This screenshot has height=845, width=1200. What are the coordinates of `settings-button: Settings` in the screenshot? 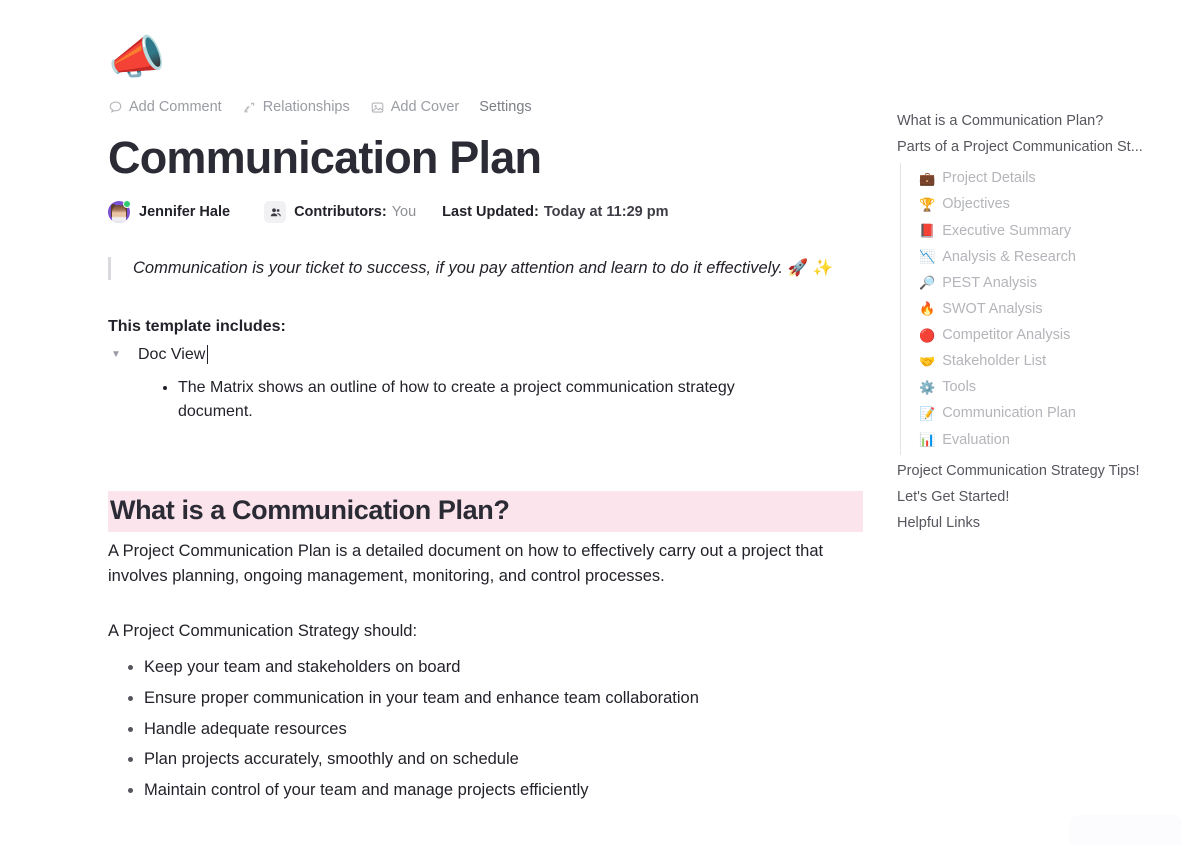 It's located at (505, 107).